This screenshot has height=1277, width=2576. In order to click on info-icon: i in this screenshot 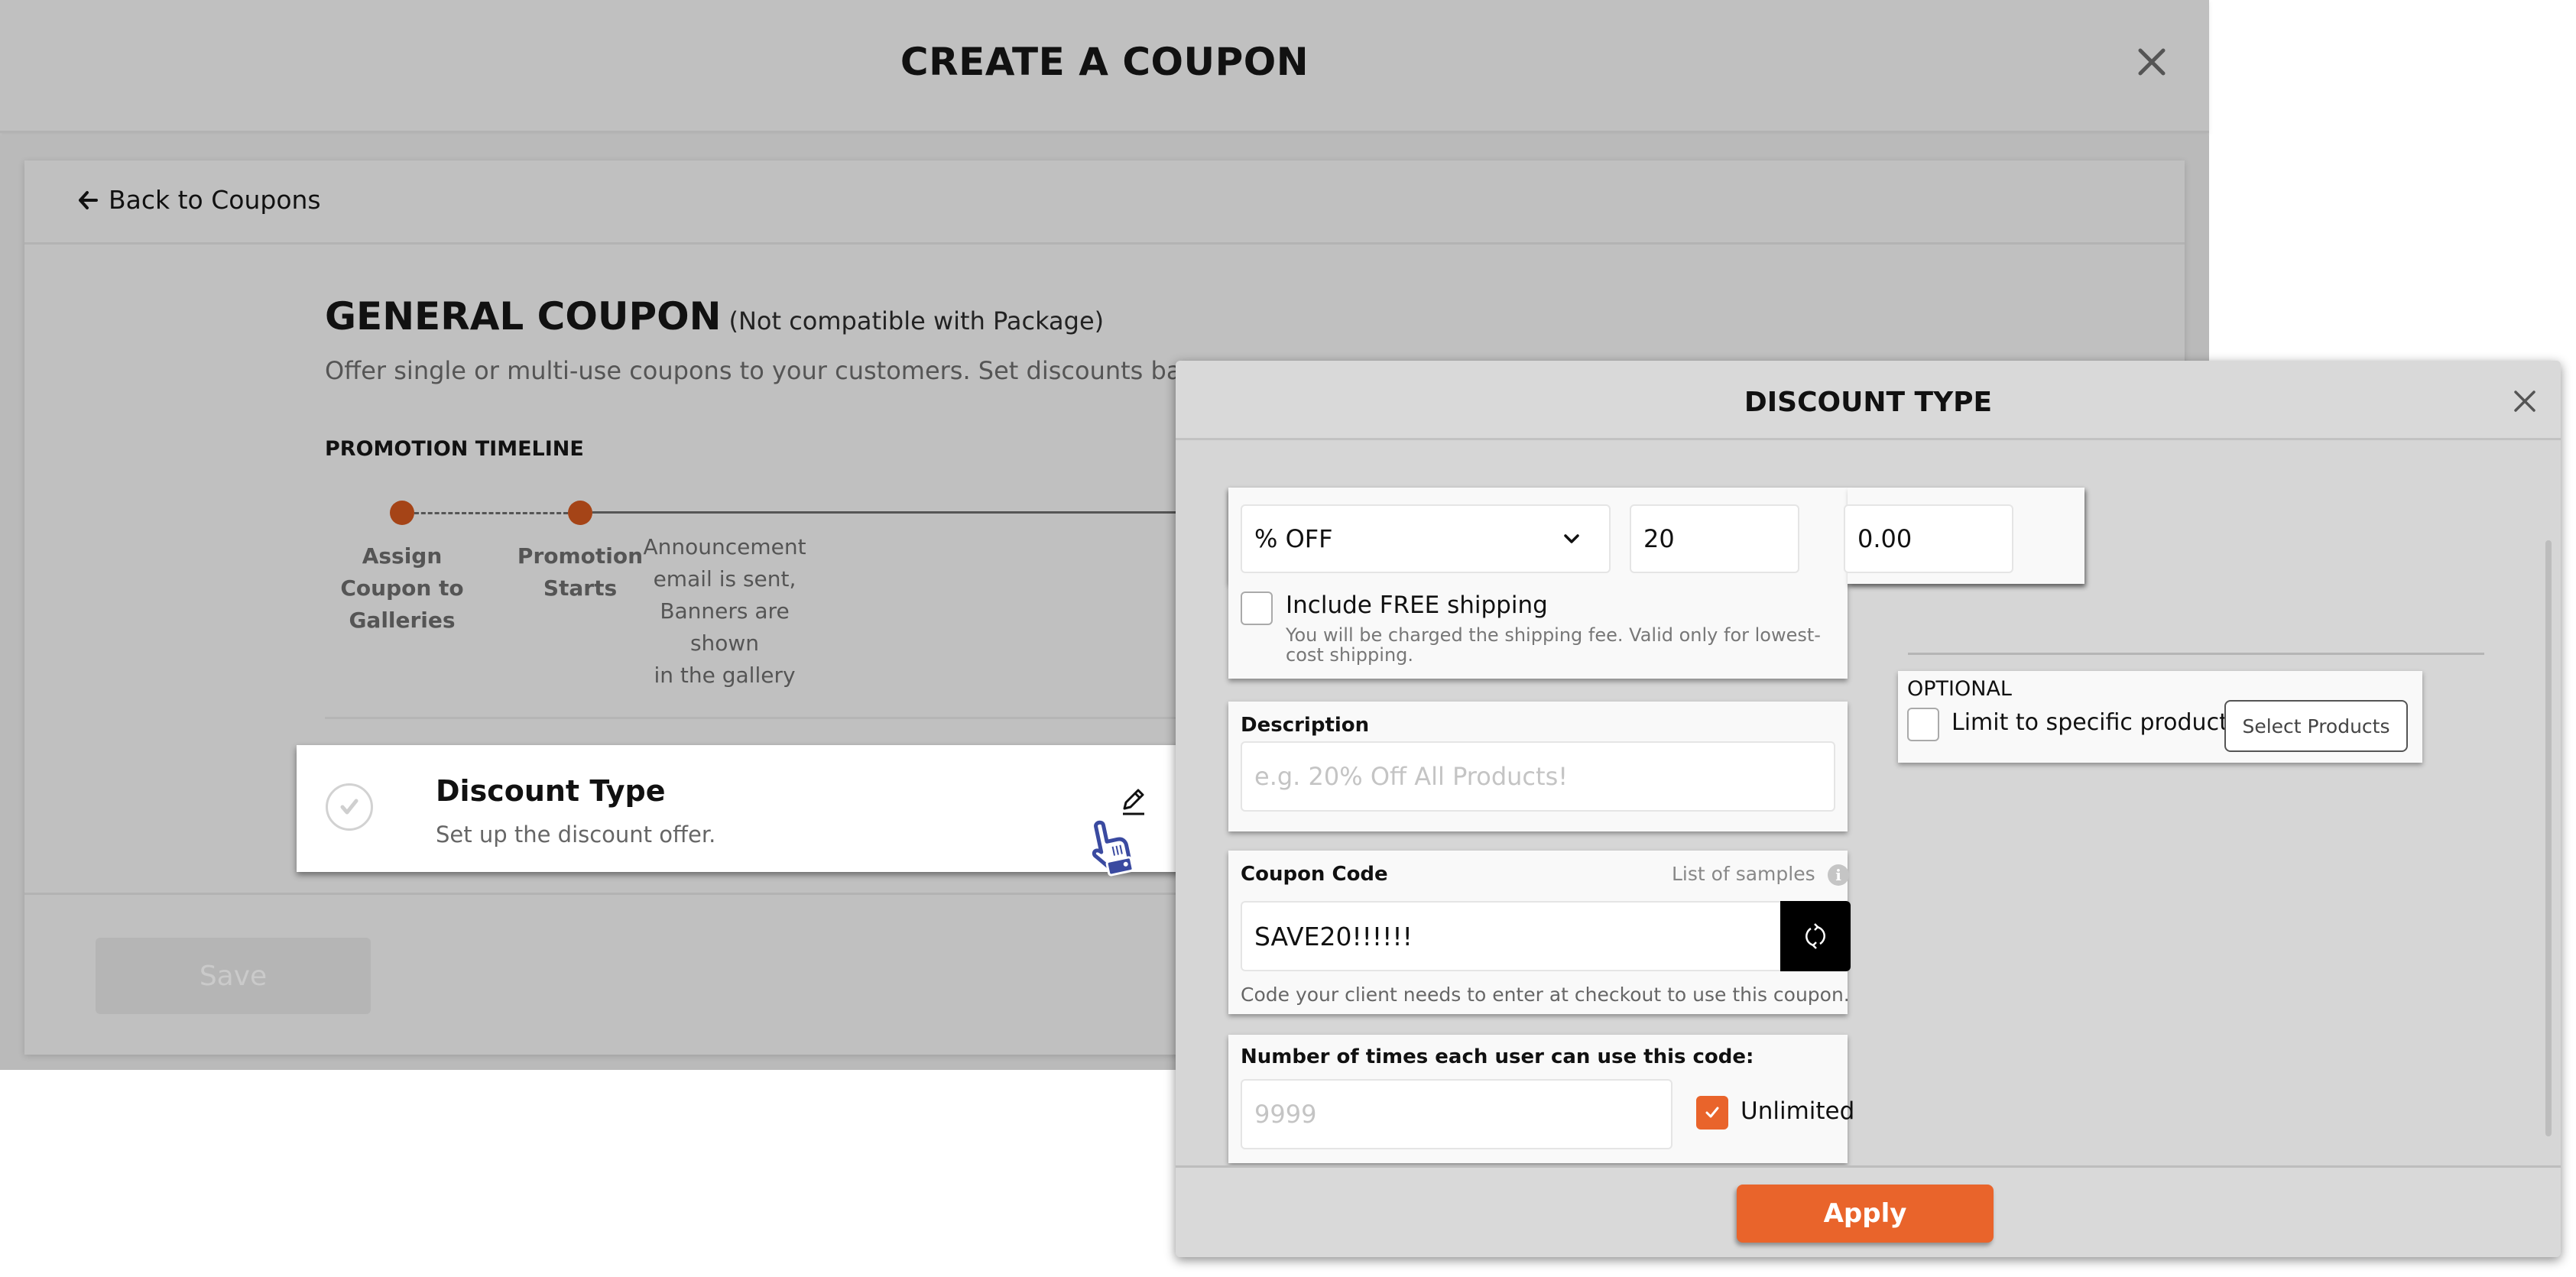, I will do `click(1838, 875)`.